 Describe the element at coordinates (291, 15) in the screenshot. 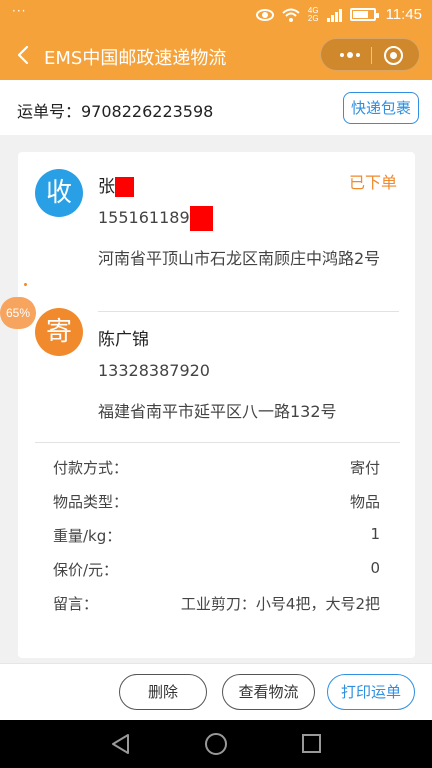

I see `wifi-icon` at that location.